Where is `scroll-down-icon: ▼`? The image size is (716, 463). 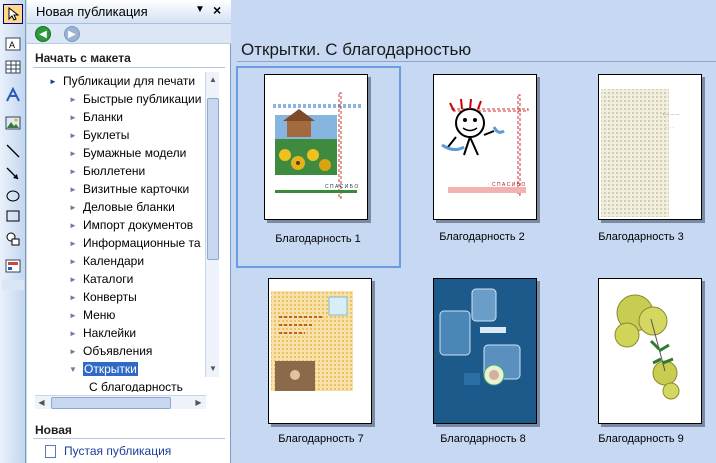 scroll-down-icon: ▼ is located at coordinates (213, 368).